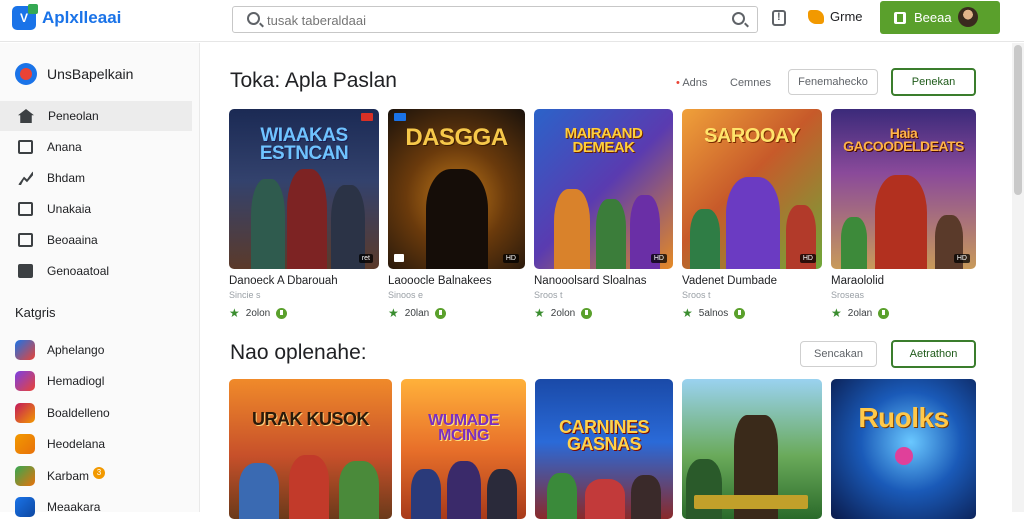 This screenshot has width=1024, height=523. What do you see at coordinates (691, 83) in the screenshot?
I see `filter-link: • Adns` at bounding box center [691, 83].